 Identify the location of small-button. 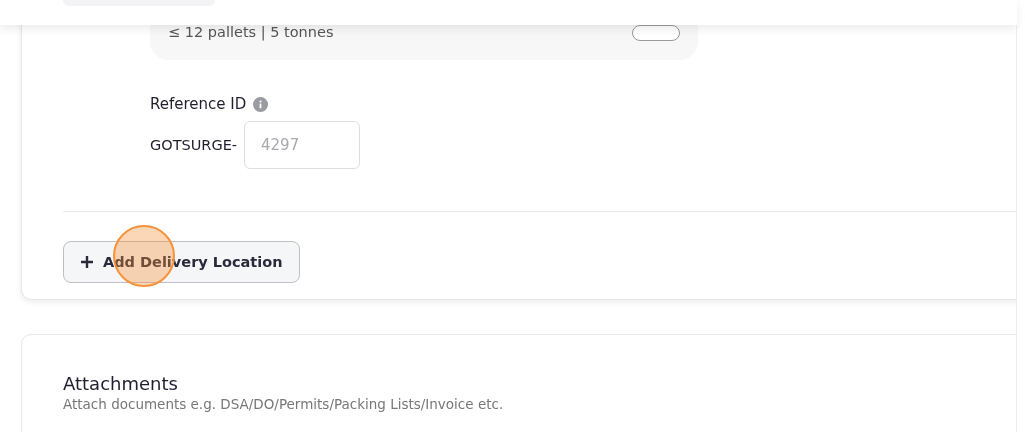
(656, 33).